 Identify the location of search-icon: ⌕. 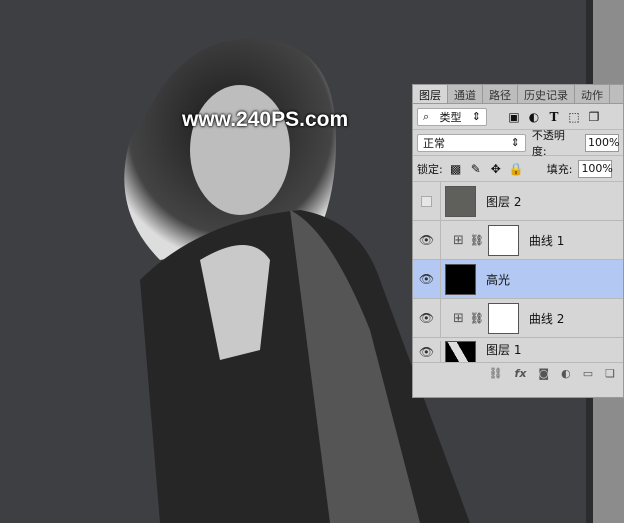
(426, 116).